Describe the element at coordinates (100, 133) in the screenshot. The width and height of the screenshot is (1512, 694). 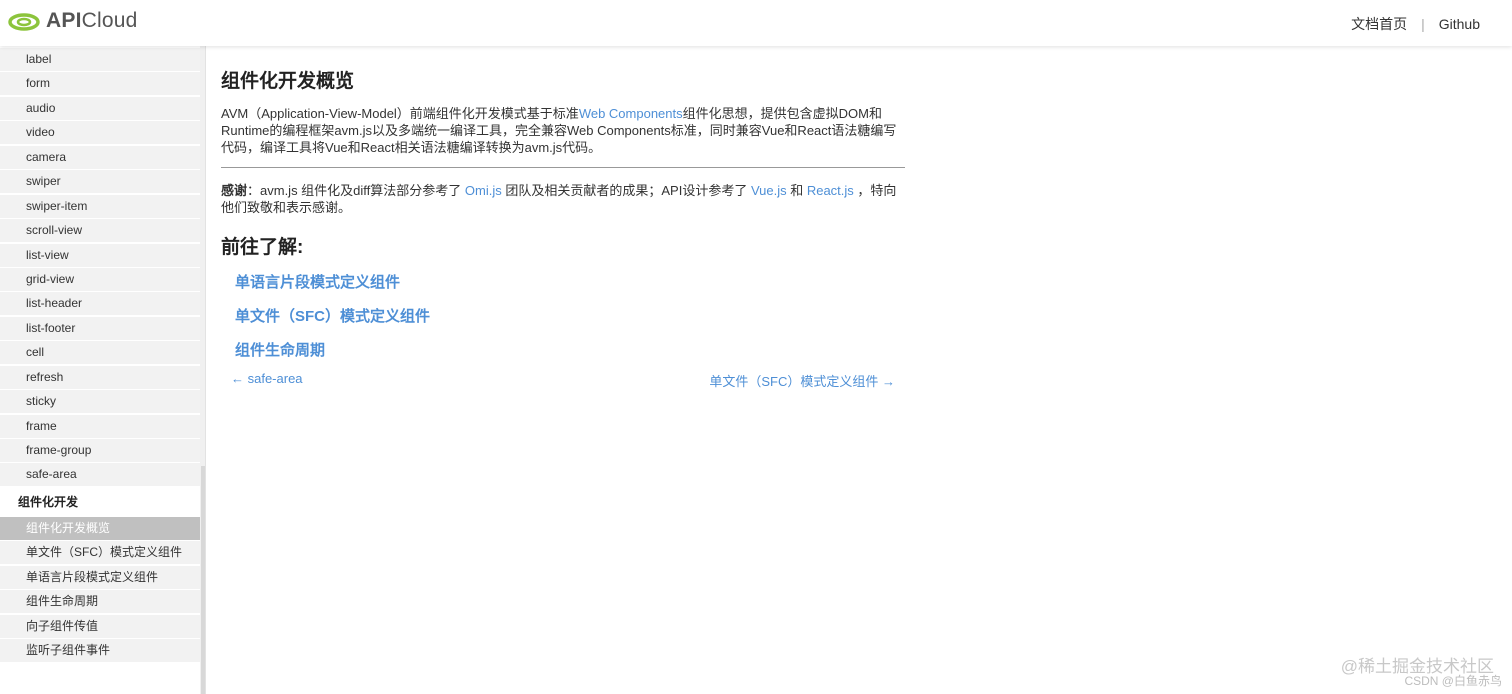
I see `sidebar-item-video: video` at that location.